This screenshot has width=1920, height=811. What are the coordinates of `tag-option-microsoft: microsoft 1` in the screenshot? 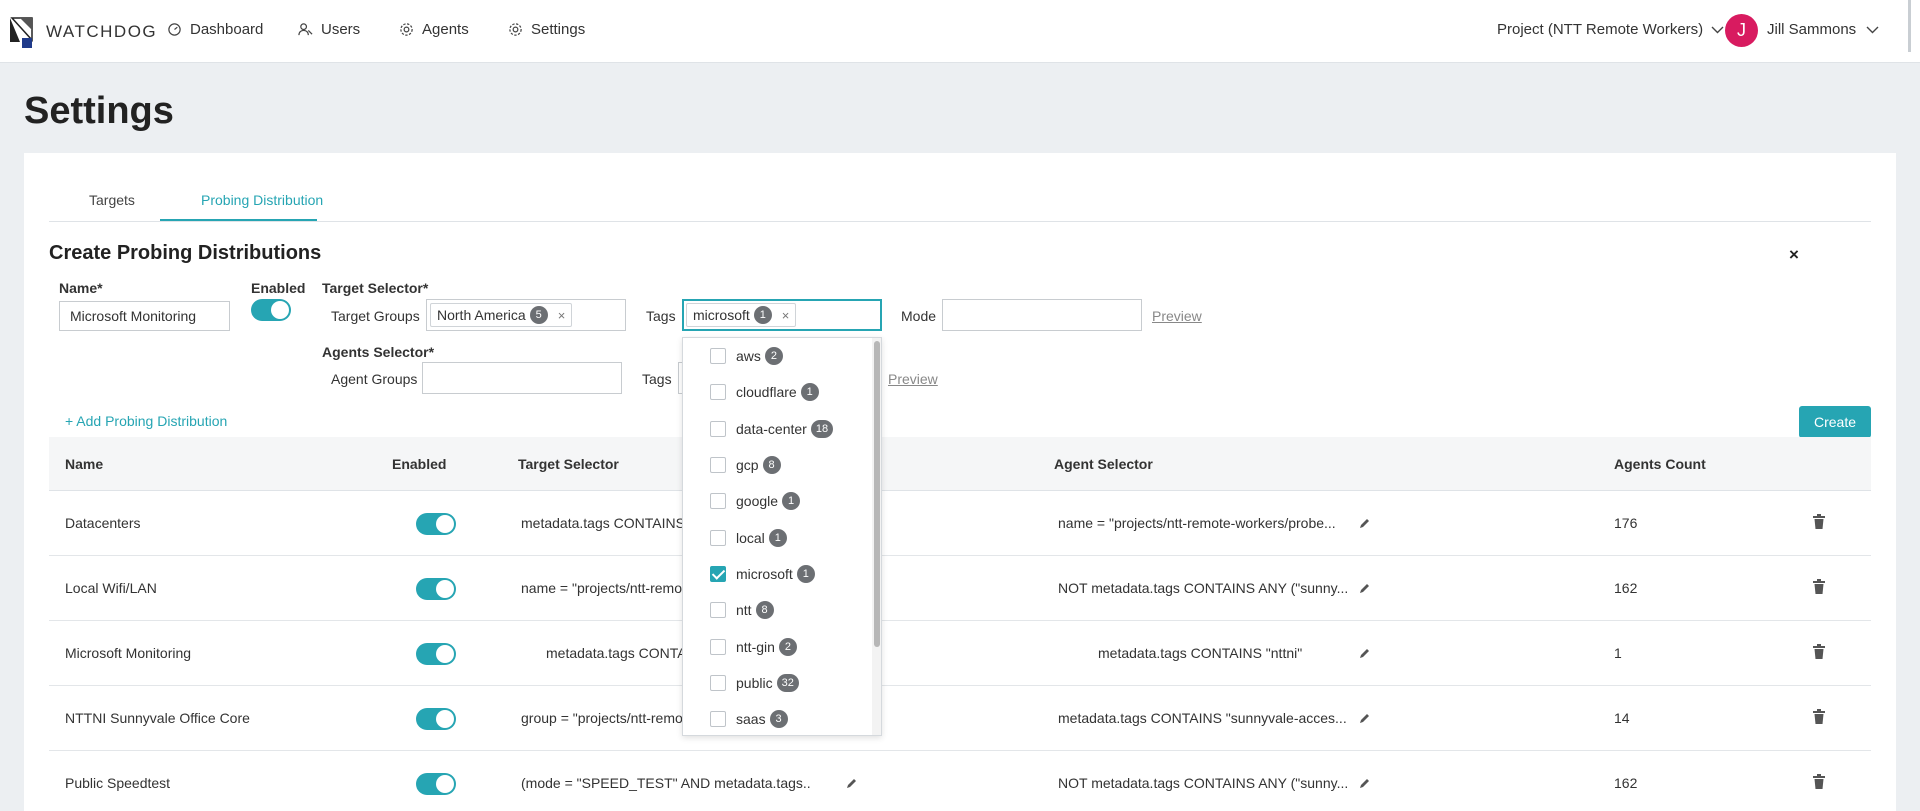 It's located at (778, 574).